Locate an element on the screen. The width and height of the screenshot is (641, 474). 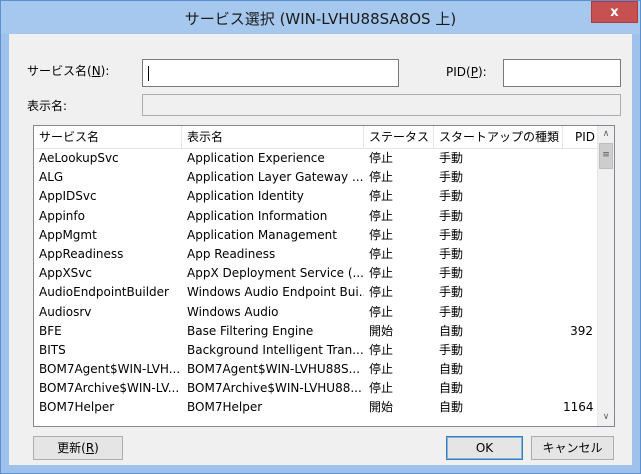
column-header-startup-type: スタートアップの種類 is located at coordinates (498, 137).